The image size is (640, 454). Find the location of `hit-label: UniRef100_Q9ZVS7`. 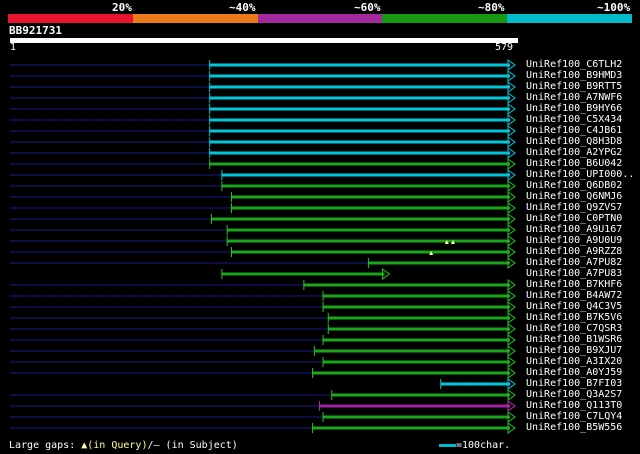

hit-label: UniRef100_Q9ZVS7 is located at coordinates (574, 207).